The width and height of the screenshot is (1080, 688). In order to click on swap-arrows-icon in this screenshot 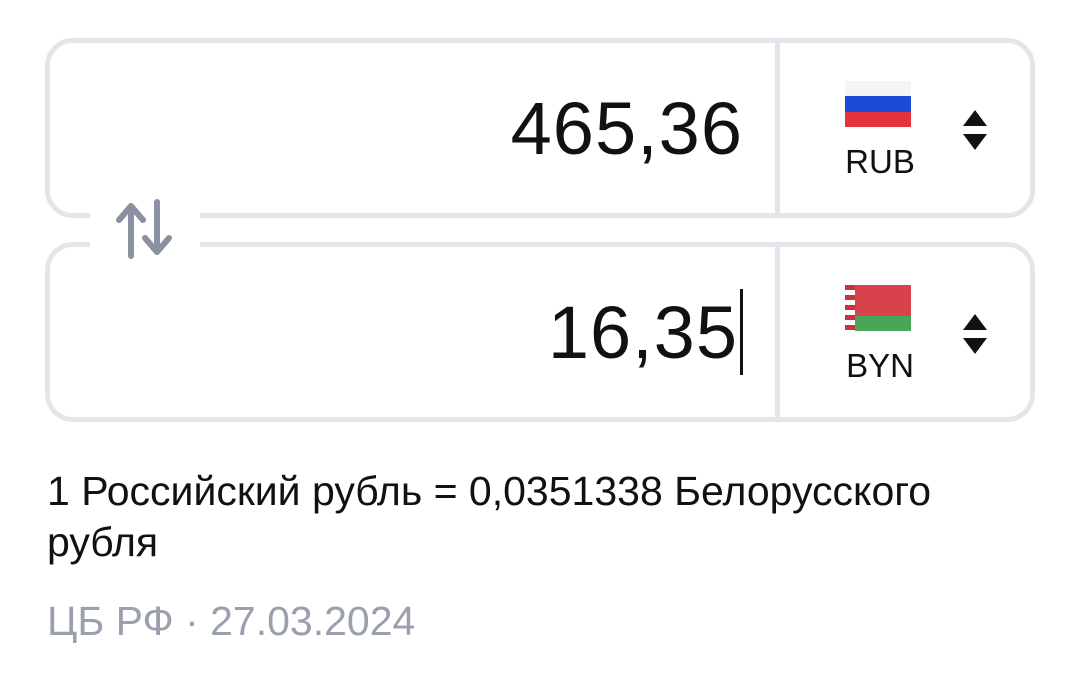, I will do `click(144, 229)`.